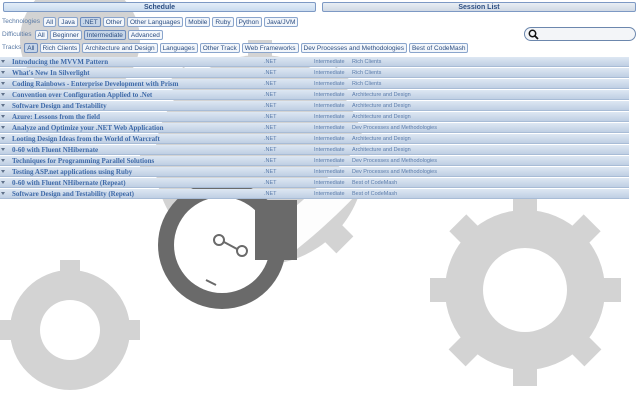  What do you see at coordinates (270, 47) in the screenshot?
I see `track-web-frameworks-button: Web Frameworks` at bounding box center [270, 47].